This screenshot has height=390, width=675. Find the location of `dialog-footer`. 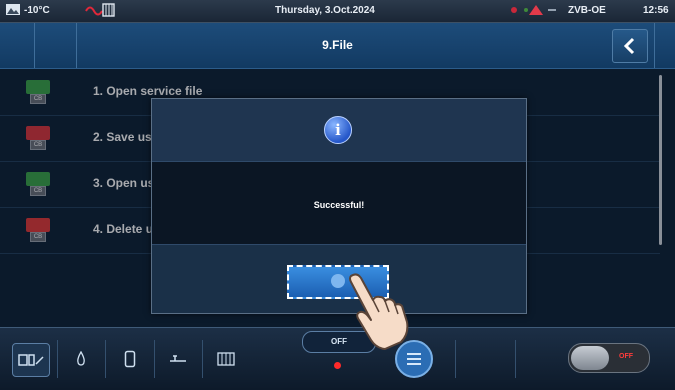

dialog-footer is located at coordinates (339, 278).